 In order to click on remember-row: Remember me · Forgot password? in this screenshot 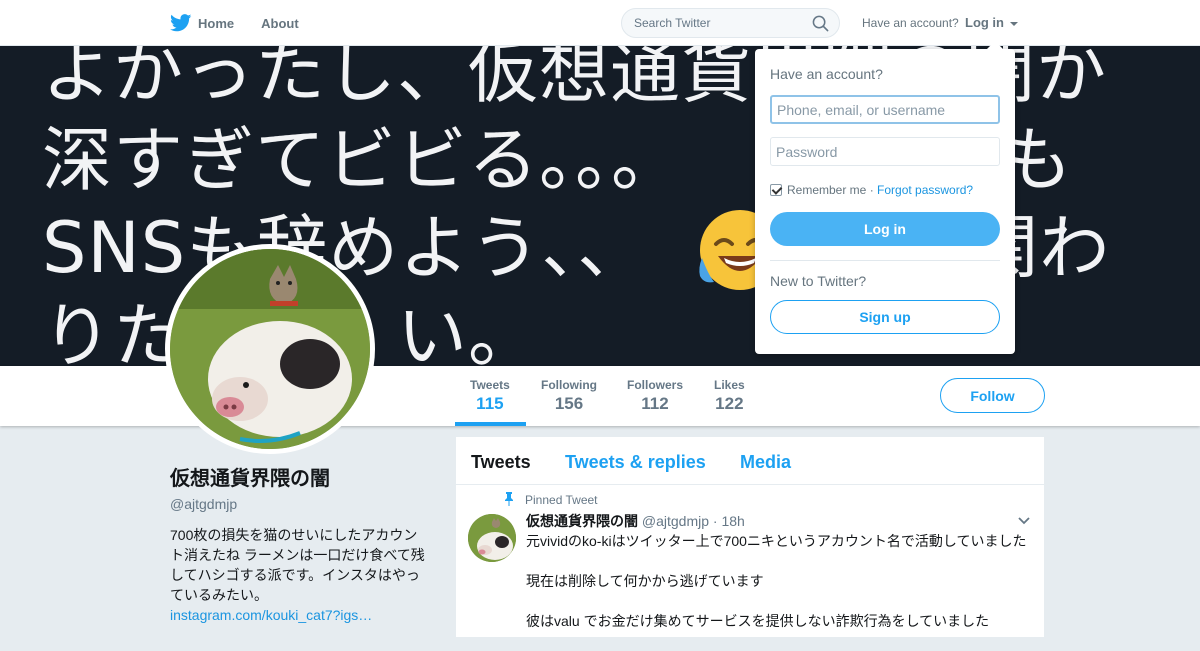, I will do `click(871, 190)`.